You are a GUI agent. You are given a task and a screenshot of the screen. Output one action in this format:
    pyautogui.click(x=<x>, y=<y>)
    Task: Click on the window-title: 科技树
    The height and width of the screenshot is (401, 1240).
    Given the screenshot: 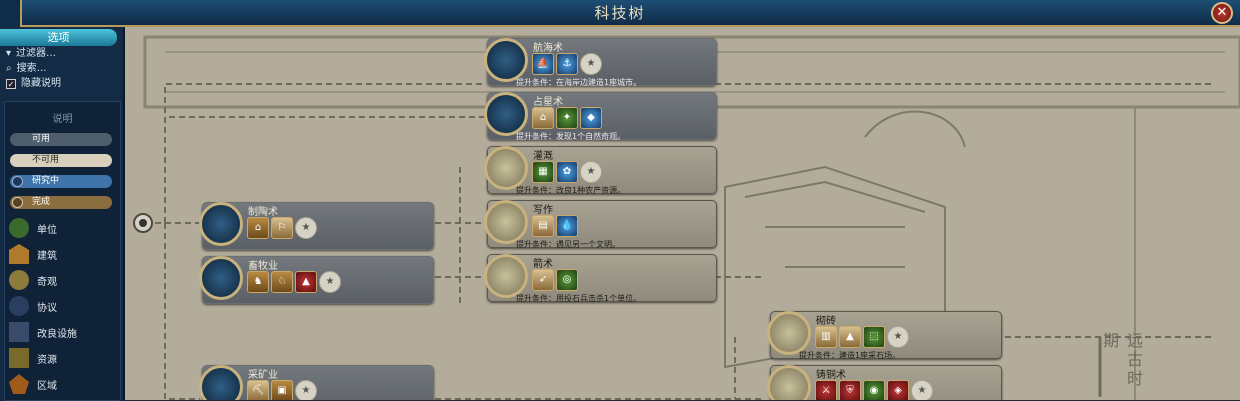 What is the action you would take?
    pyautogui.click(x=620, y=13)
    